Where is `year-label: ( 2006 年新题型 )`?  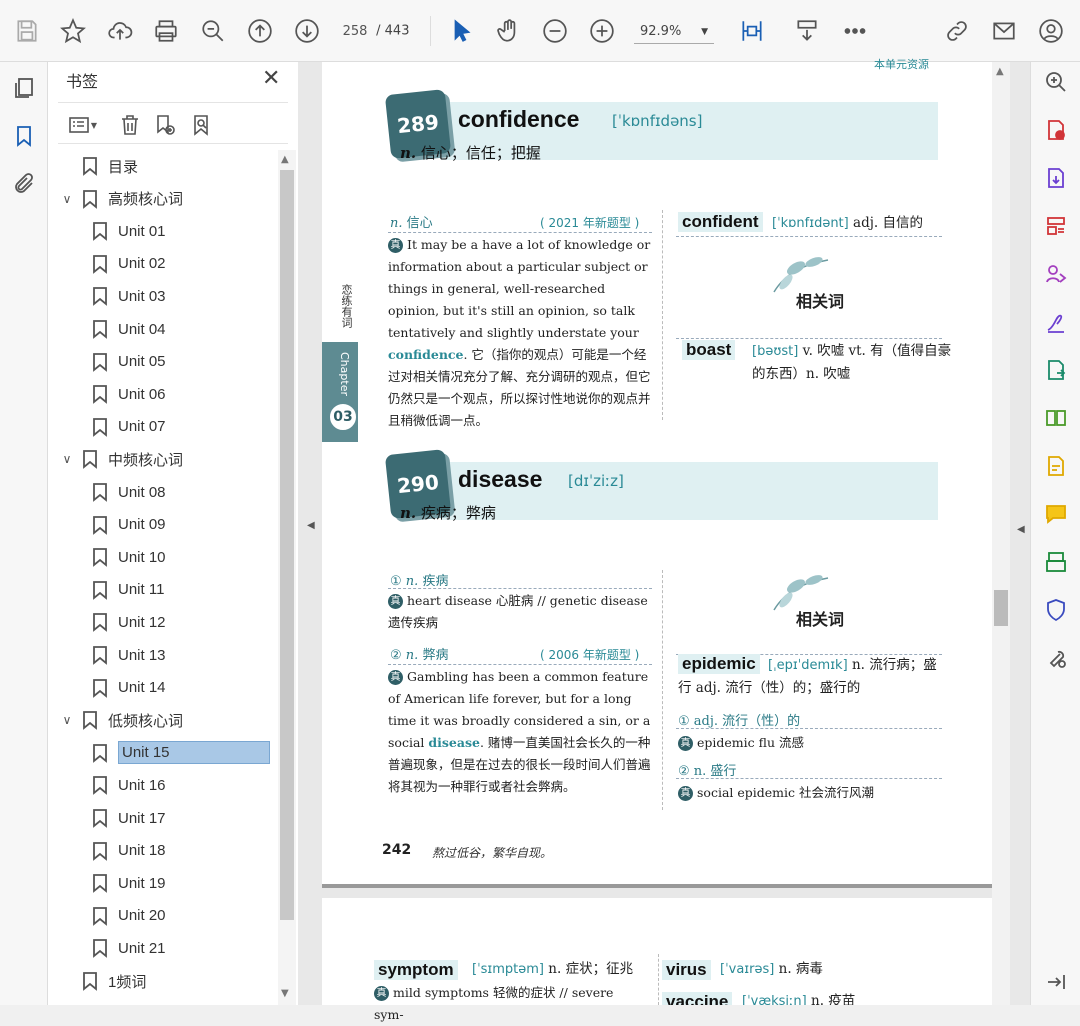 year-label: ( 2006 年新题型 ) is located at coordinates (590, 655).